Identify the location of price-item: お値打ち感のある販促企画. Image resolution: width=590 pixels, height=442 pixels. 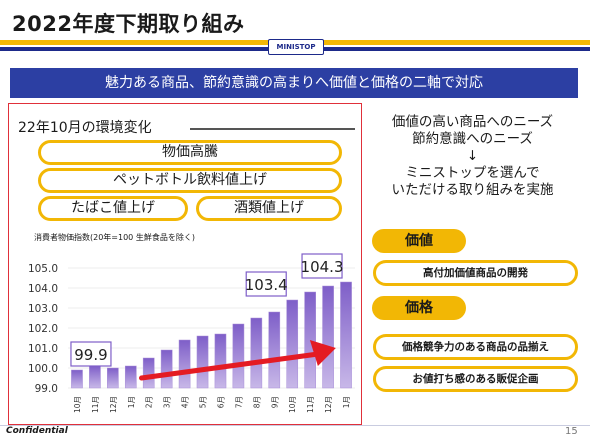
(475, 379).